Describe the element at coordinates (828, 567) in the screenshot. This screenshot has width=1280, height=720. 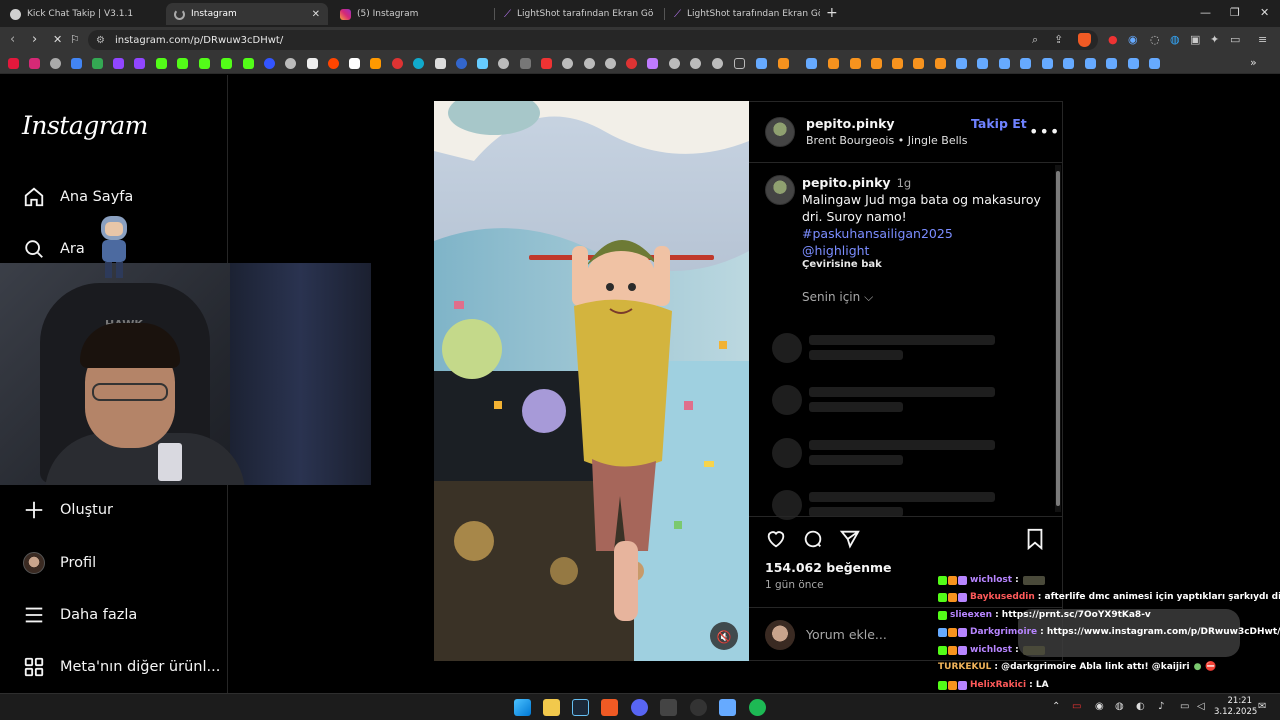
I see `likes-count: 154.062 beğenme` at that location.